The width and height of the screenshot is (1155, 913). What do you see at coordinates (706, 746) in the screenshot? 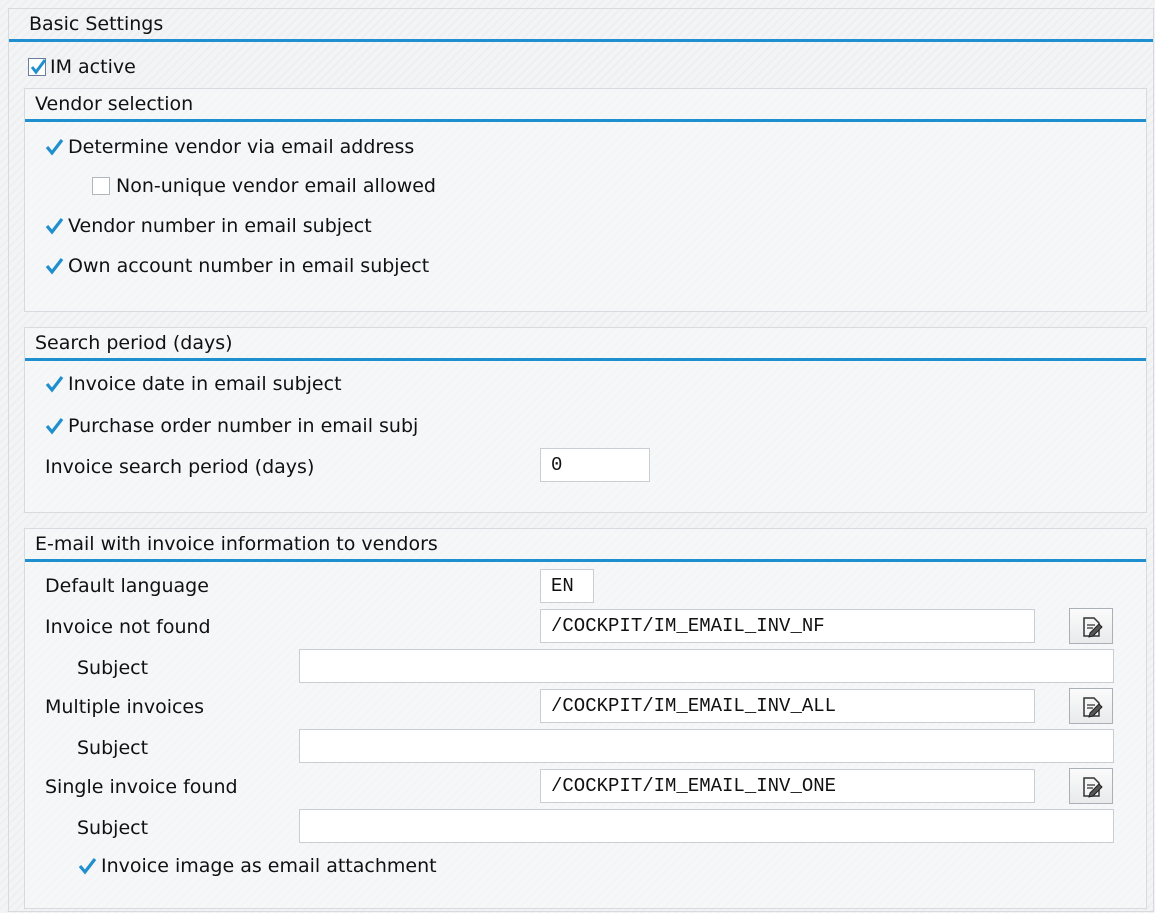
I see `subject-all-field` at bounding box center [706, 746].